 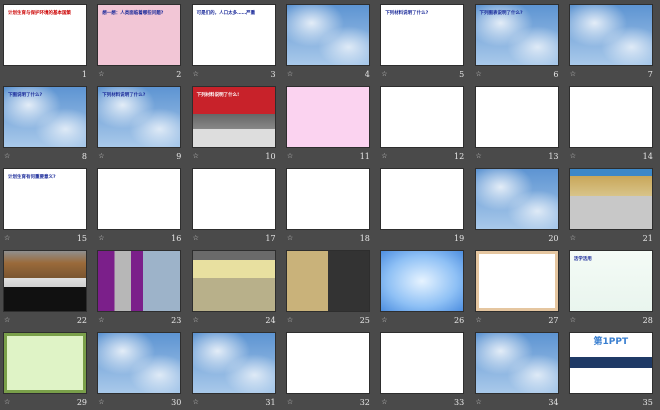 I want to click on slide-thumbnail-item: ☆ 12, so click(x=423, y=125).